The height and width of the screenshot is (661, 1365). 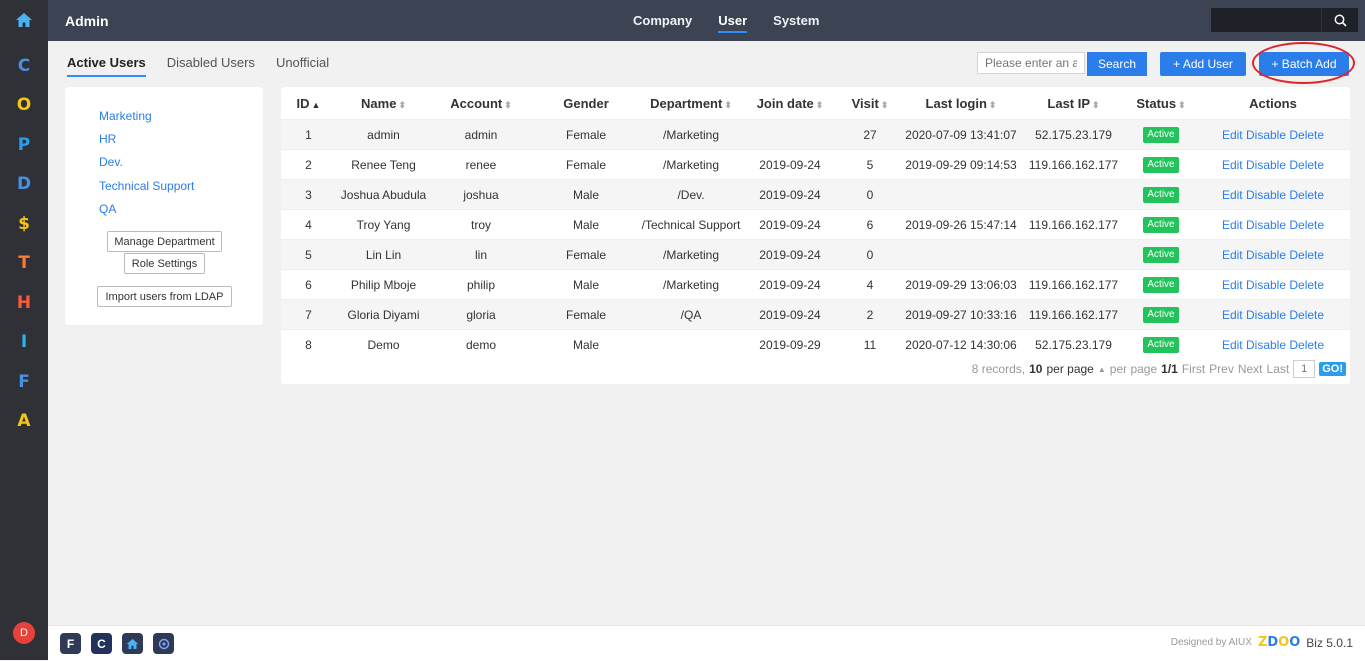 I want to click on app-switcher-item: $, so click(x=24, y=224).